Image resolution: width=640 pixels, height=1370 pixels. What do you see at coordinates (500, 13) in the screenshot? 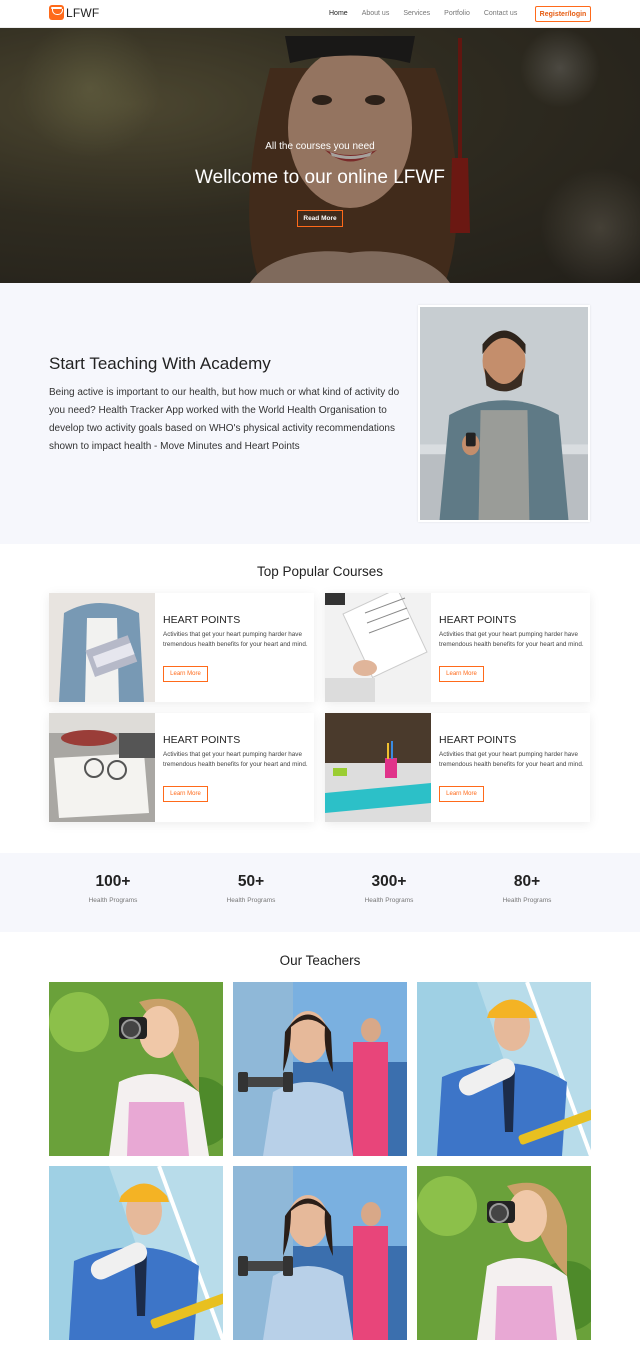
I see `nav-item-contact: Contact us` at bounding box center [500, 13].